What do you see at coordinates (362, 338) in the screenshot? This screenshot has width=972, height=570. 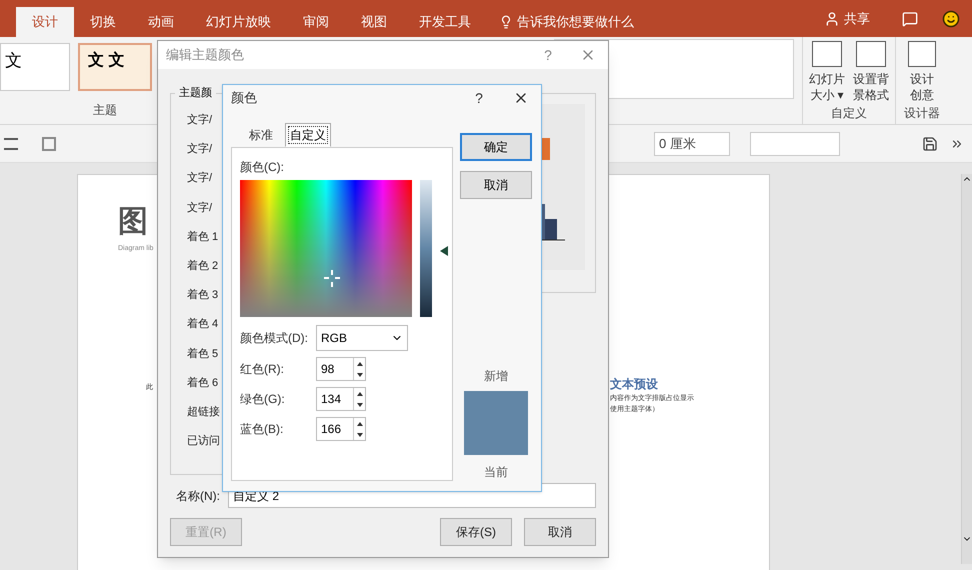 I see `color-mode-select: RGB` at bounding box center [362, 338].